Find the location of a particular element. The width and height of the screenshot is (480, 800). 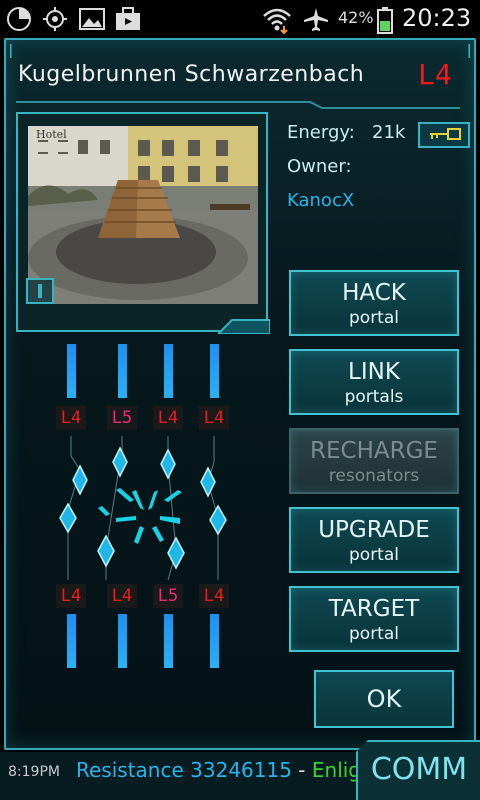

target-portal-button: TARGET portal is located at coordinates (374, 619).